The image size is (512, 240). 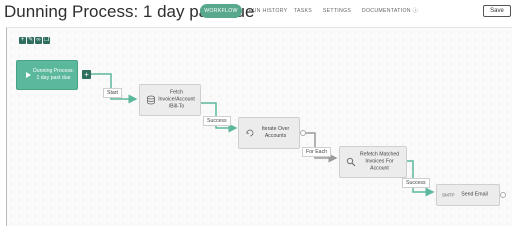 What do you see at coordinates (151, 100) in the screenshot?
I see `database-icon` at bounding box center [151, 100].